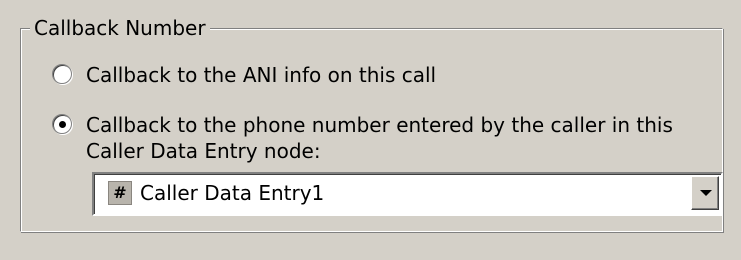 The image size is (741, 260). What do you see at coordinates (232, 193) in the screenshot?
I see `dropdown-selected-value: Caller Data Entry1` at bounding box center [232, 193].